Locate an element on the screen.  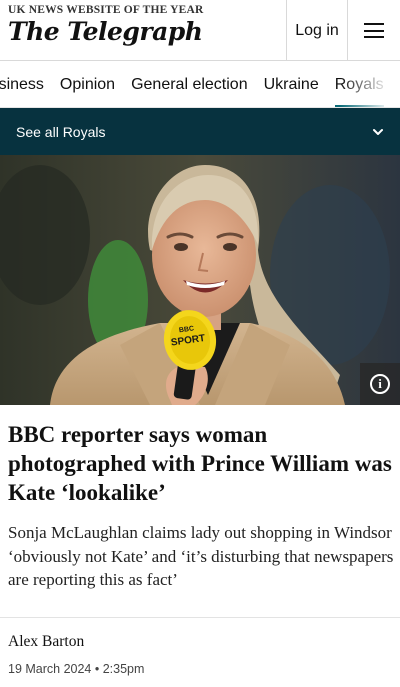
nav-item-business: Business is located at coordinates (22, 84).